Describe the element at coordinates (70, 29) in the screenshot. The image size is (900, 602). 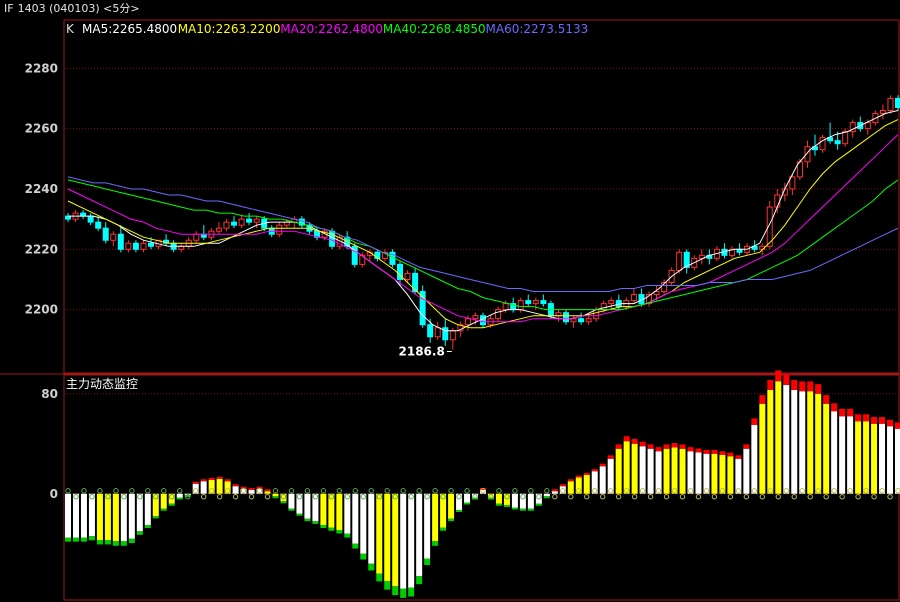
I see `price-panel-label: K` at that location.